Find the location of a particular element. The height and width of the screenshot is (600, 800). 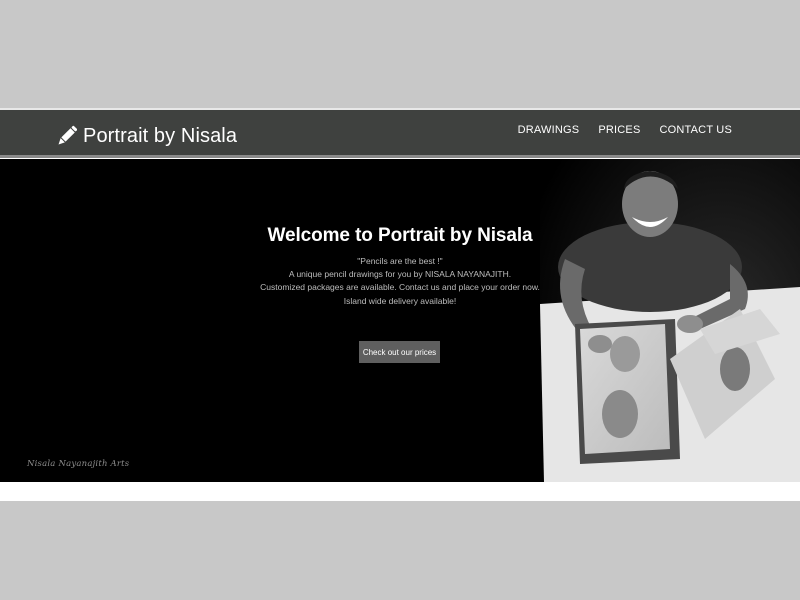

hero-line-3: Island wide delivery available! is located at coordinates (400, 300).